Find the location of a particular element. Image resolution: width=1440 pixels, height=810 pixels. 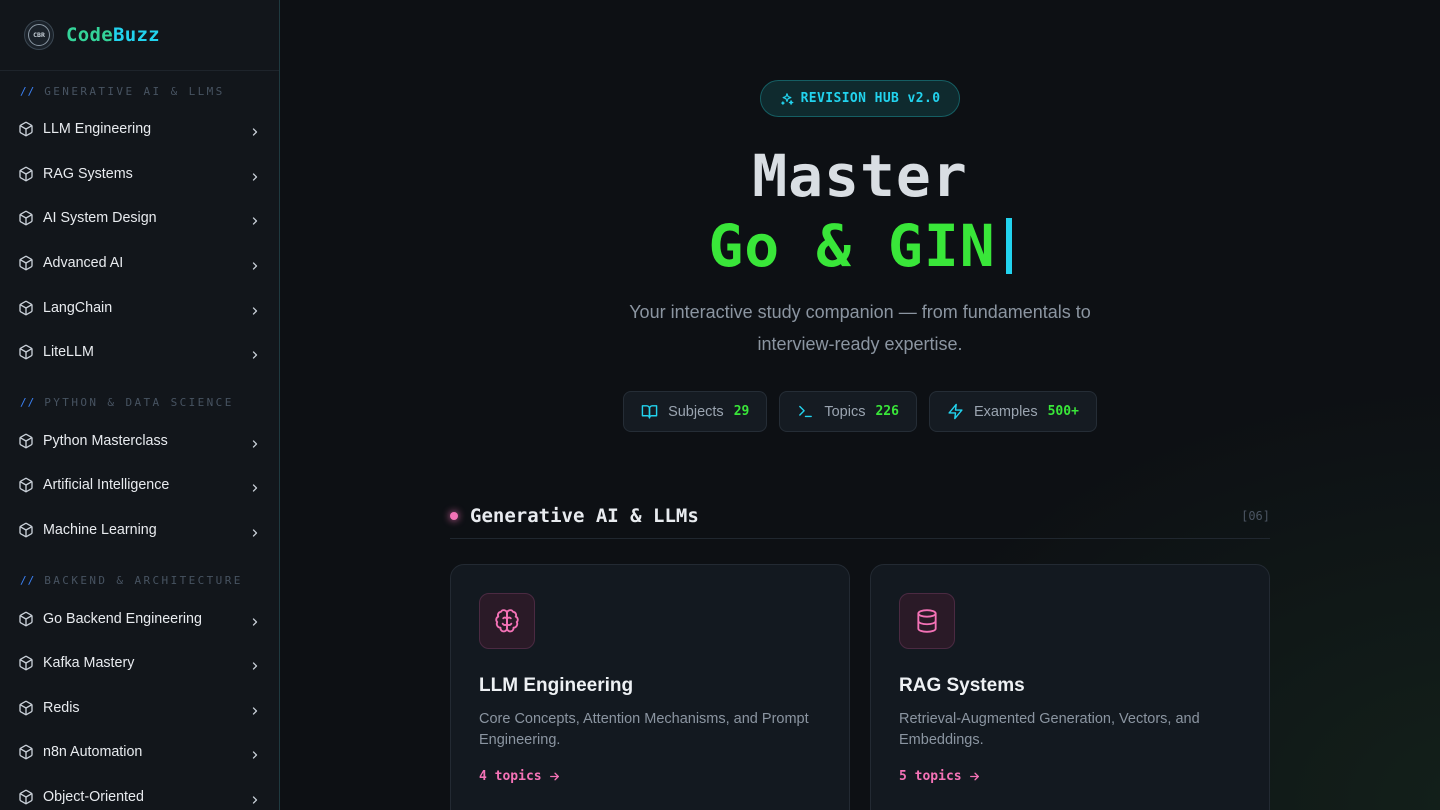

card-topics-link-label: 5 topics is located at coordinates (930, 776).